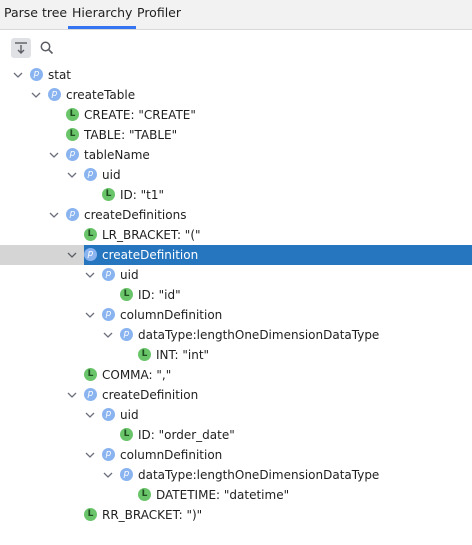 The height and width of the screenshot is (545, 472). Describe the element at coordinates (236, 515) in the screenshot. I see `tree-node: L RR_BRACKET: ")"` at that location.